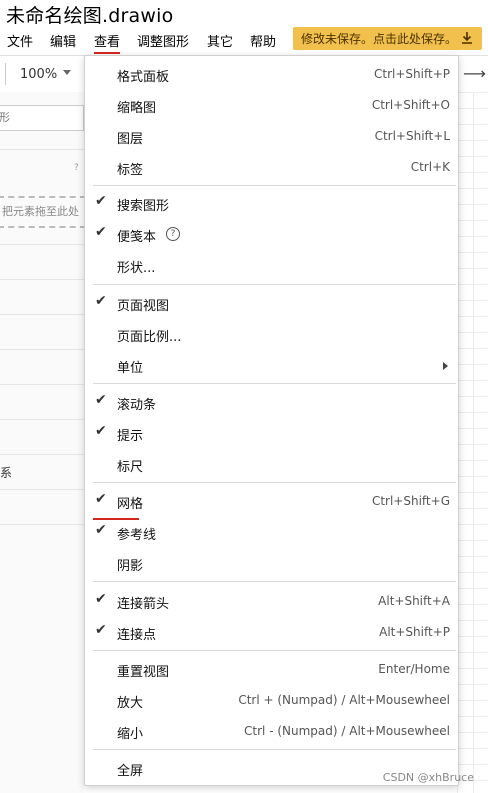 The width and height of the screenshot is (488, 793). I want to click on menu-item-zoom-out: 缩小 Ctrl - (Numpad) / Alt+Mousewheel, so click(271, 731).